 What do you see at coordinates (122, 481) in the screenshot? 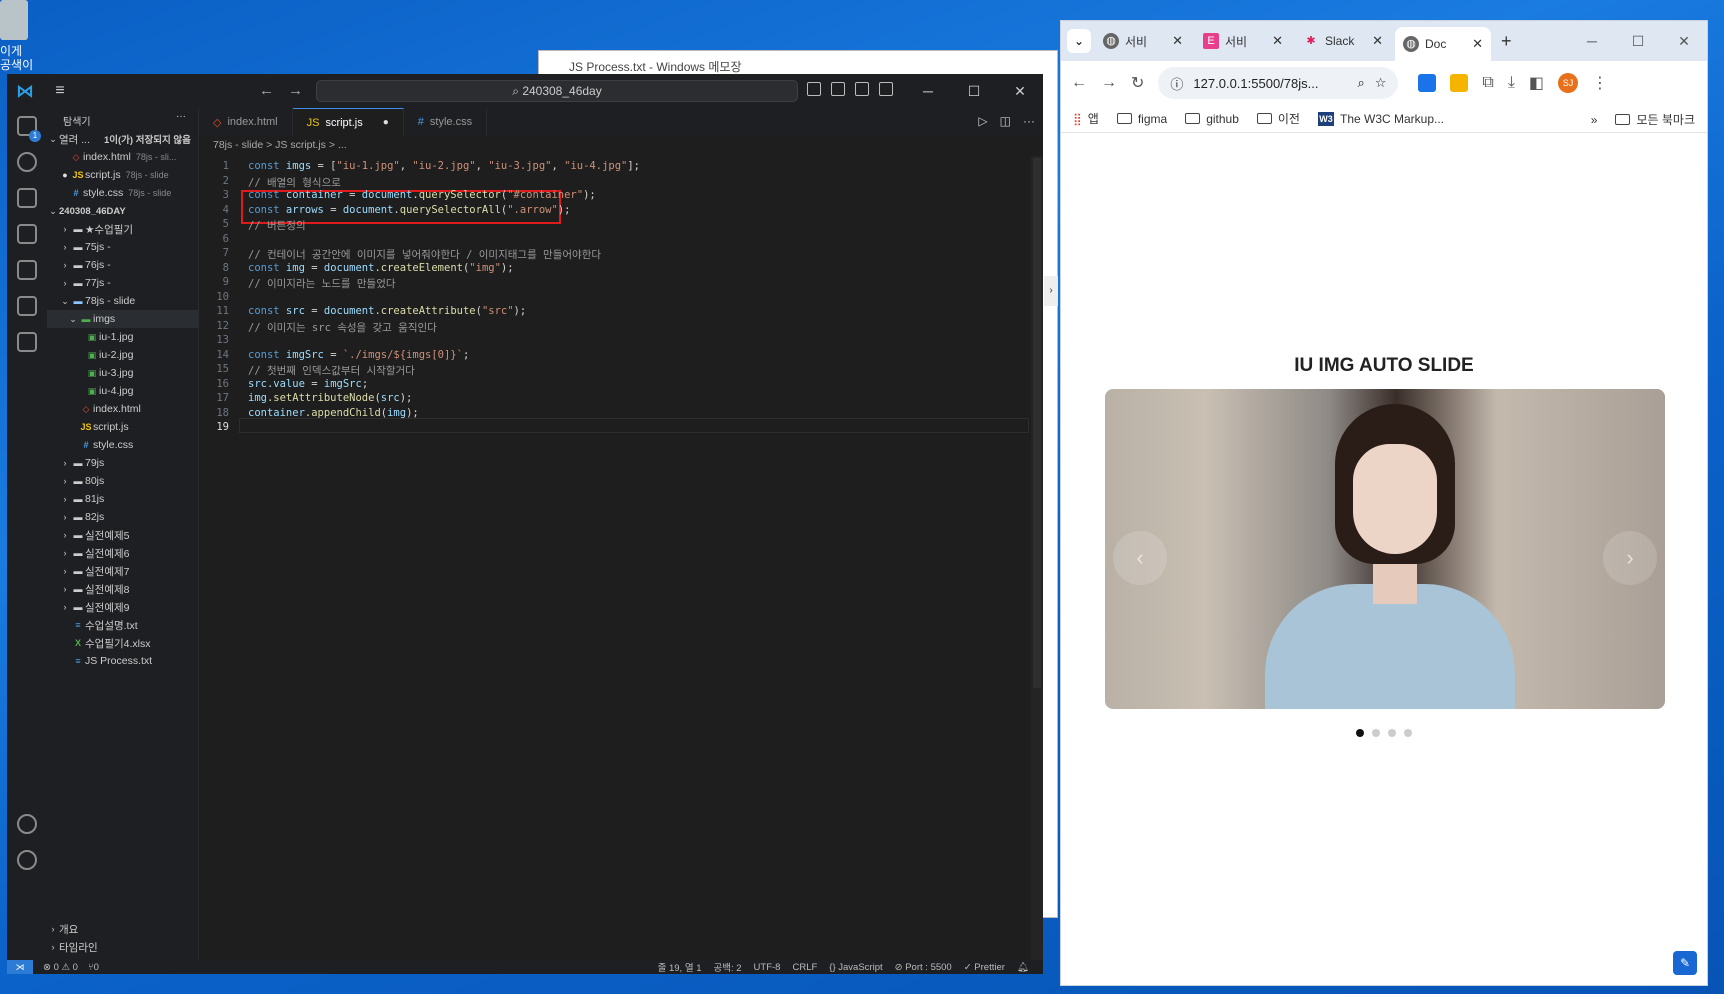
I see `tree-folder: › ▬ 80js` at bounding box center [122, 481].